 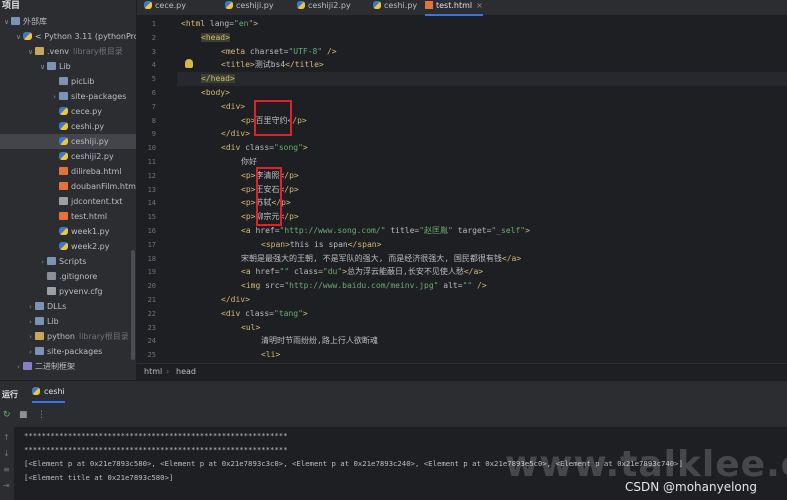 What do you see at coordinates (195, 23) in the screenshot?
I see `code-token: <html` at bounding box center [195, 23].